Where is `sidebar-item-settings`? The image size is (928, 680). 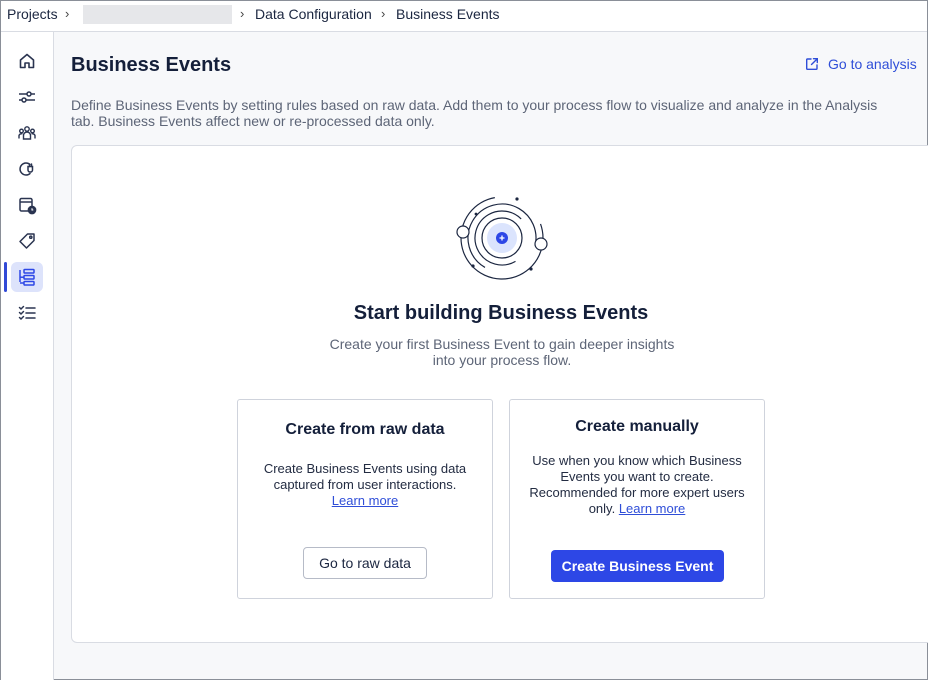 sidebar-item-settings is located at coordinates (27, 97).